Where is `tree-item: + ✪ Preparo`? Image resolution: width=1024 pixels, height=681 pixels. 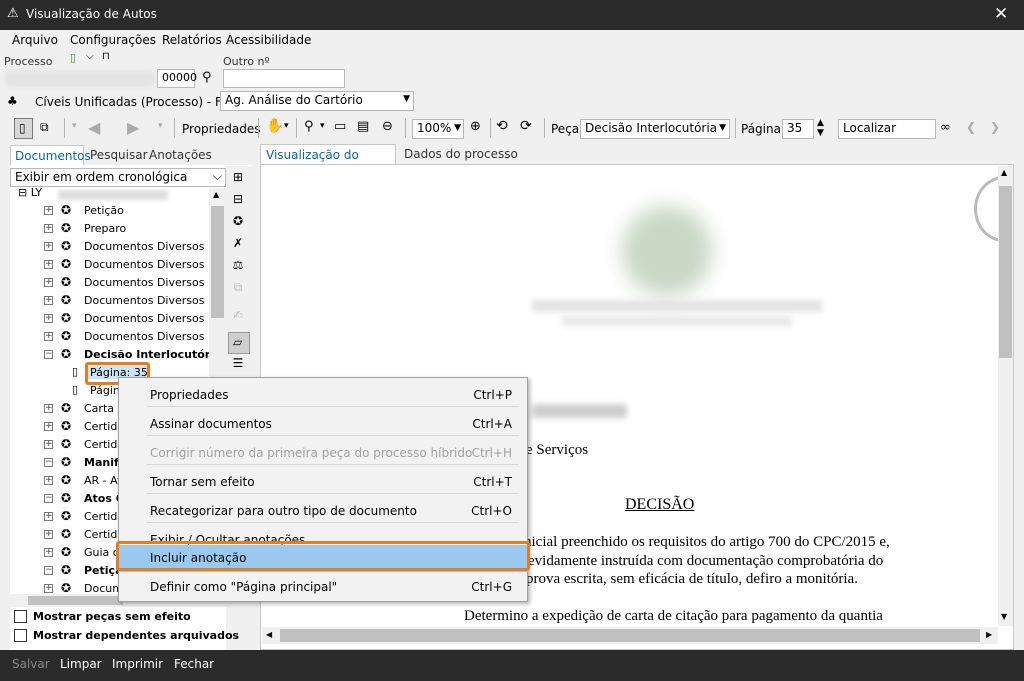 tree-item: + ✪ Preparo is located at coordinates (110, 229).